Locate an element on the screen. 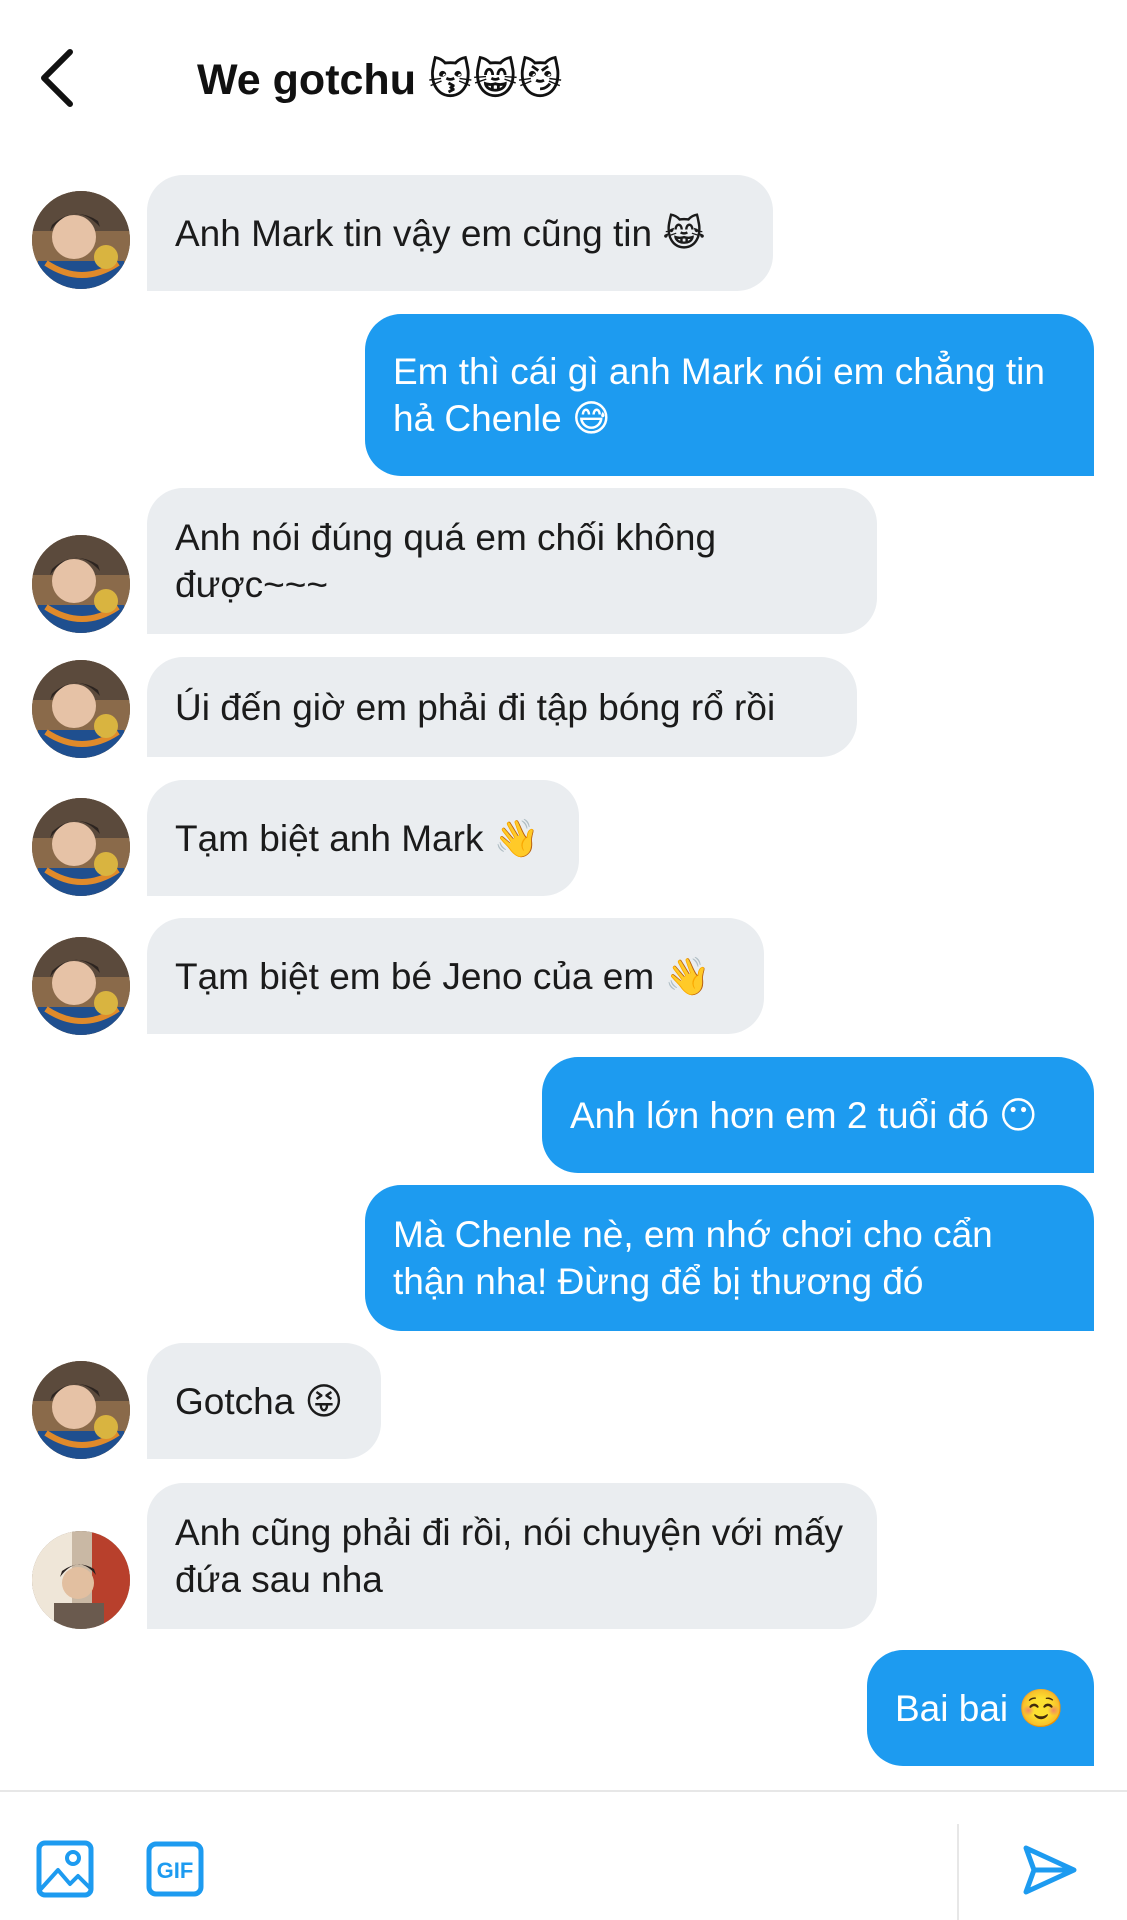  message-bubble-received: Tạm biệt em bé Jeno của em 👋 is located at coordinates (455, 976).